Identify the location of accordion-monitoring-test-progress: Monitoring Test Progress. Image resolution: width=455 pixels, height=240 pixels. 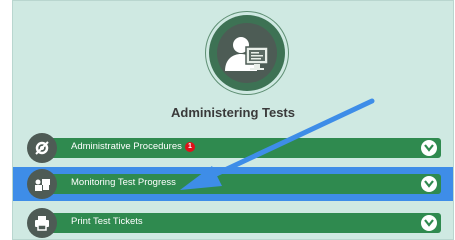
(234, 184).